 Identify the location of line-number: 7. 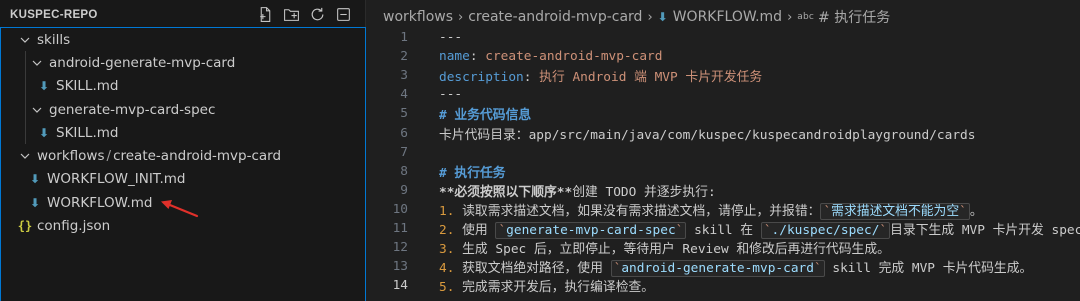
(404, 152).